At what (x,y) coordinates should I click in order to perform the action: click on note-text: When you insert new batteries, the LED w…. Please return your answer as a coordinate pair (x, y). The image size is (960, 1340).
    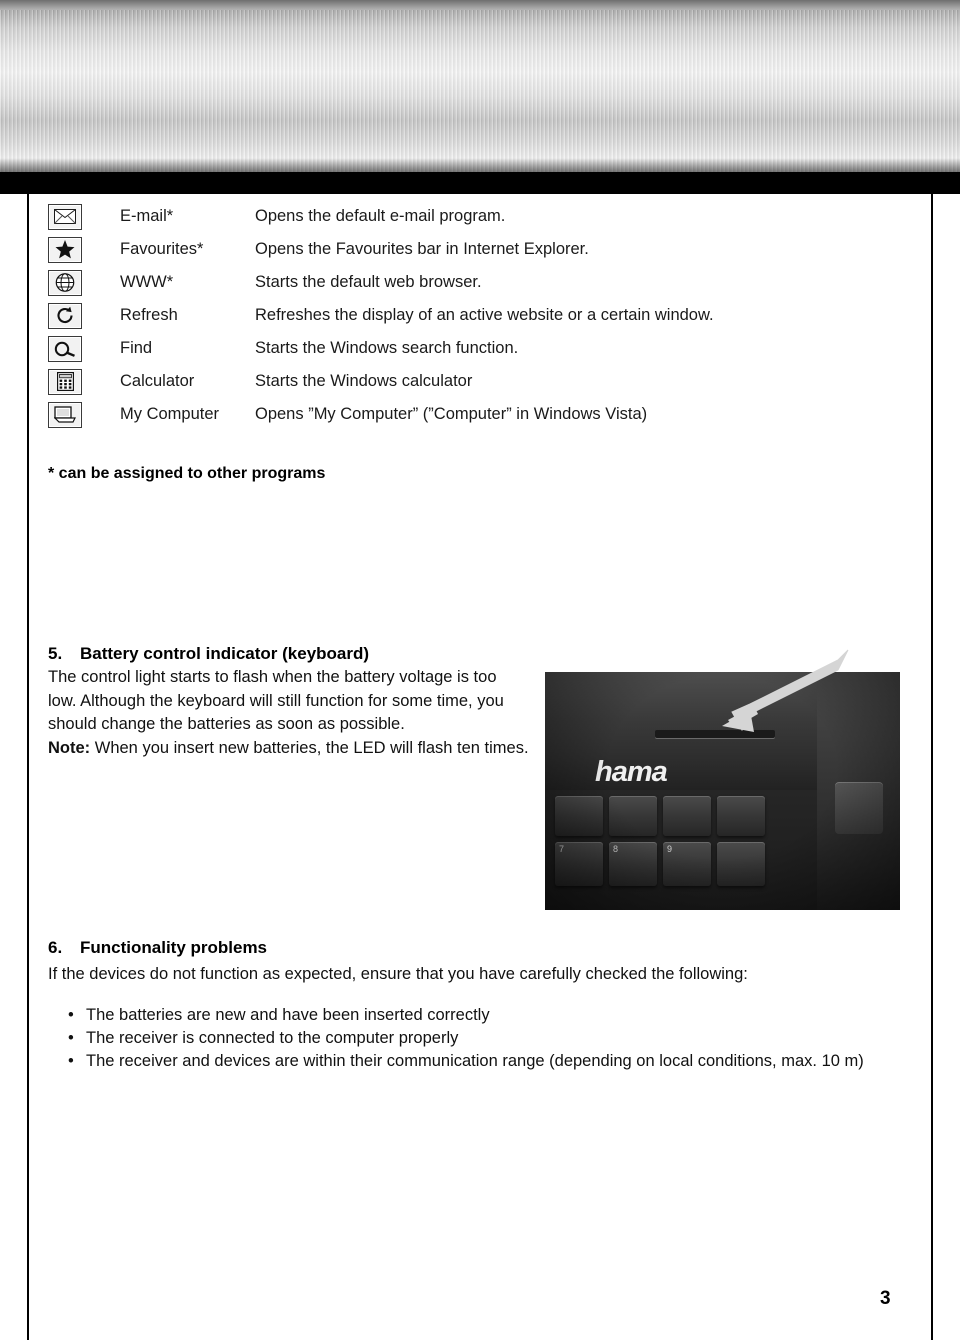
    Looking at the image, I should click on (309, 747).